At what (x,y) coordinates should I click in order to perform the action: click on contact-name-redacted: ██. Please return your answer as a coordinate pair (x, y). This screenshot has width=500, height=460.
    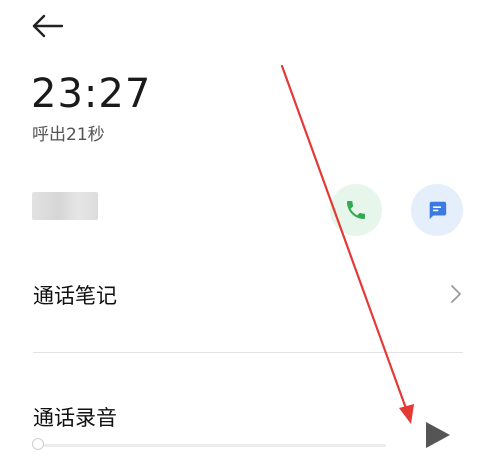
    Looking at the image, I should click on (65, 206).